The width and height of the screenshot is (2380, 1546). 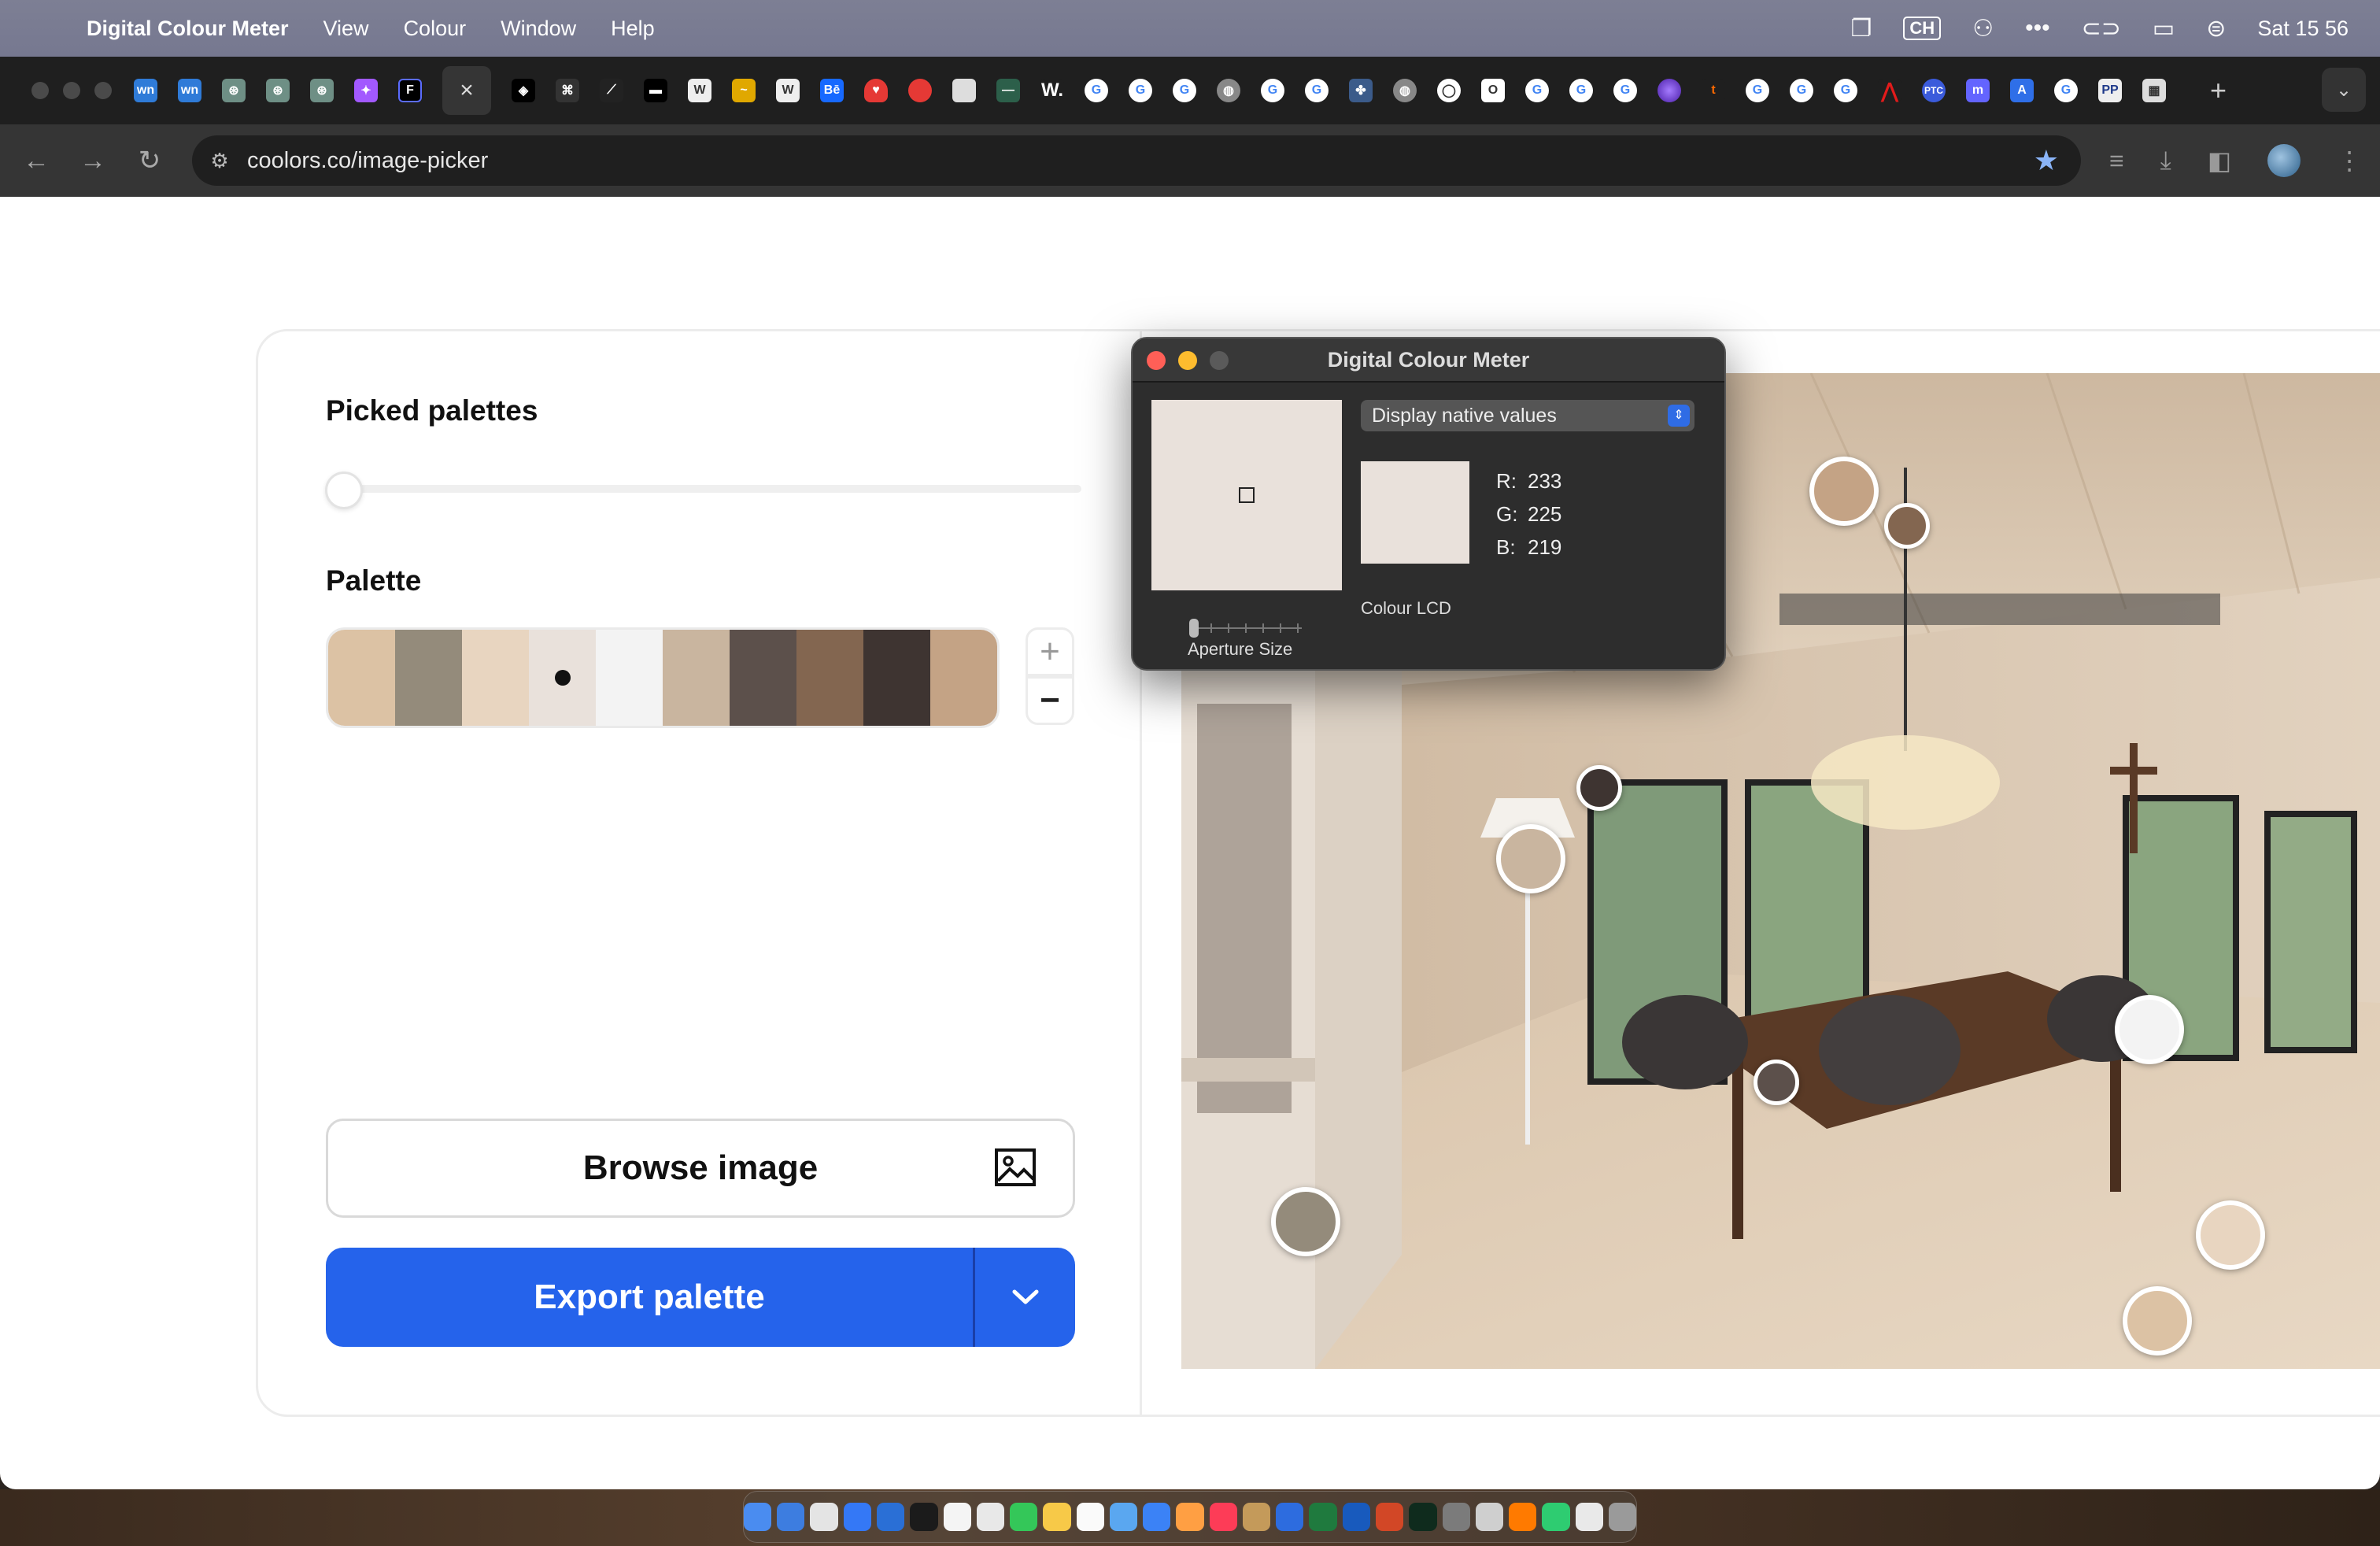 What do you see at coordinates (2154, 90) in the screenshot?
I see `tab-favicon: ▦` at bounding box center [2154, 90].